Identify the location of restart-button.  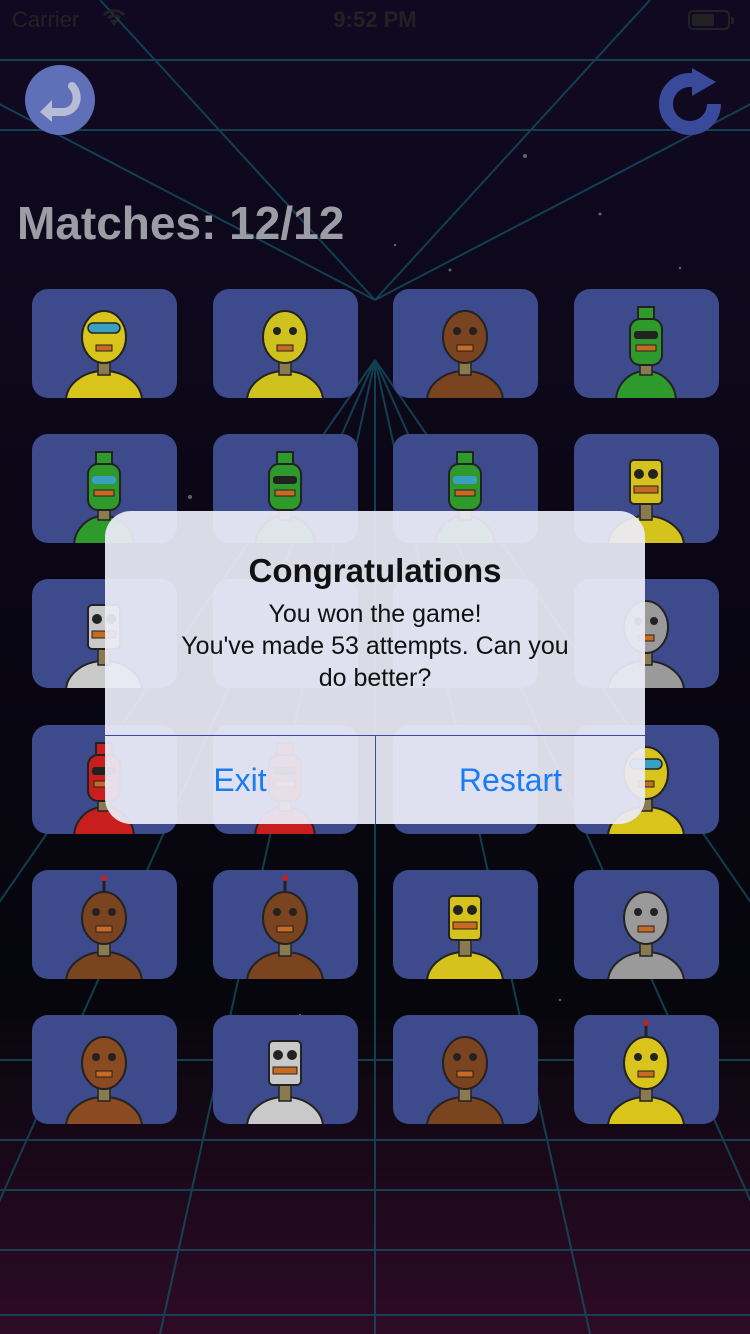
(690, 100).